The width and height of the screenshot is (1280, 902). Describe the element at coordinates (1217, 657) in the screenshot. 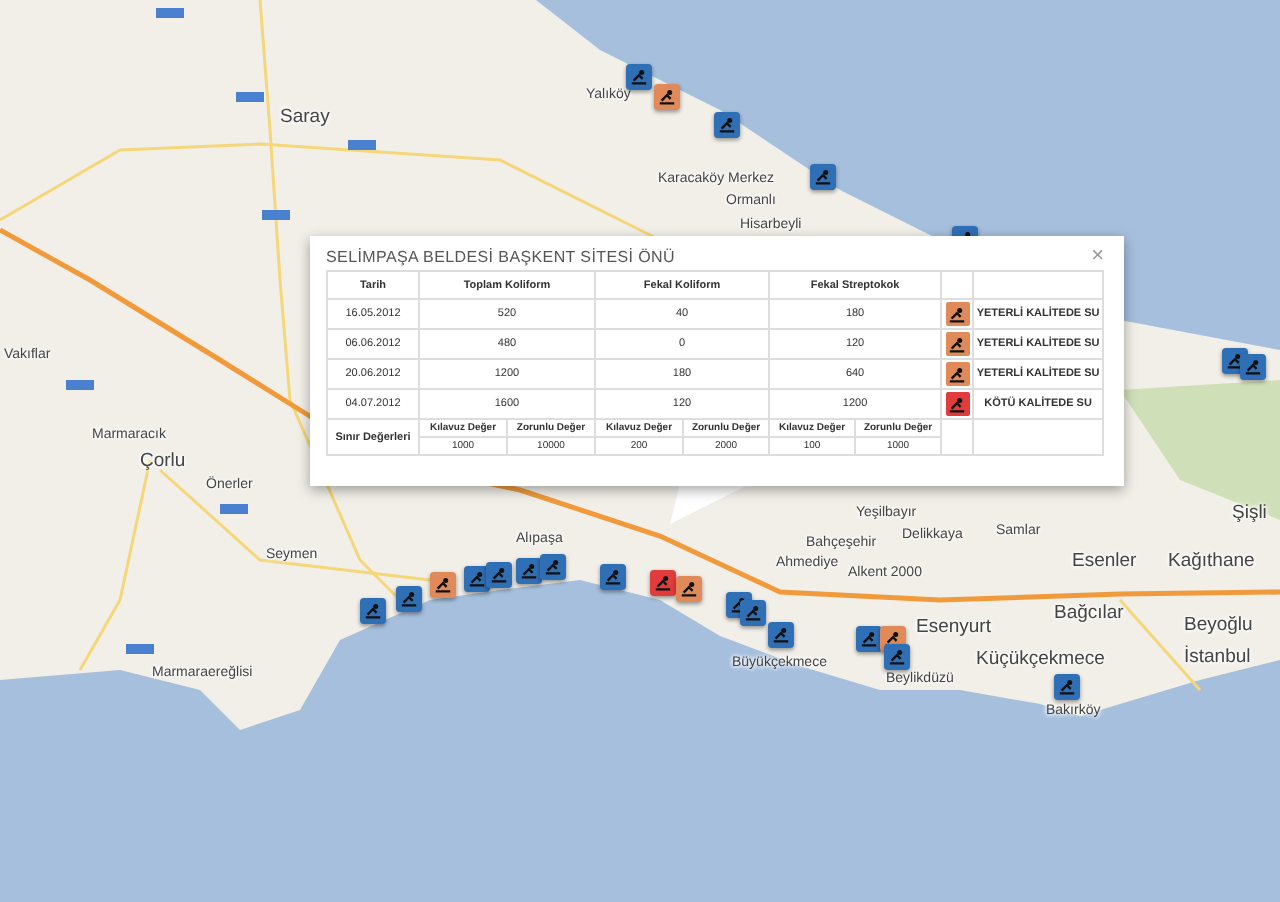

I see `place-label: İstanbul` at that location.